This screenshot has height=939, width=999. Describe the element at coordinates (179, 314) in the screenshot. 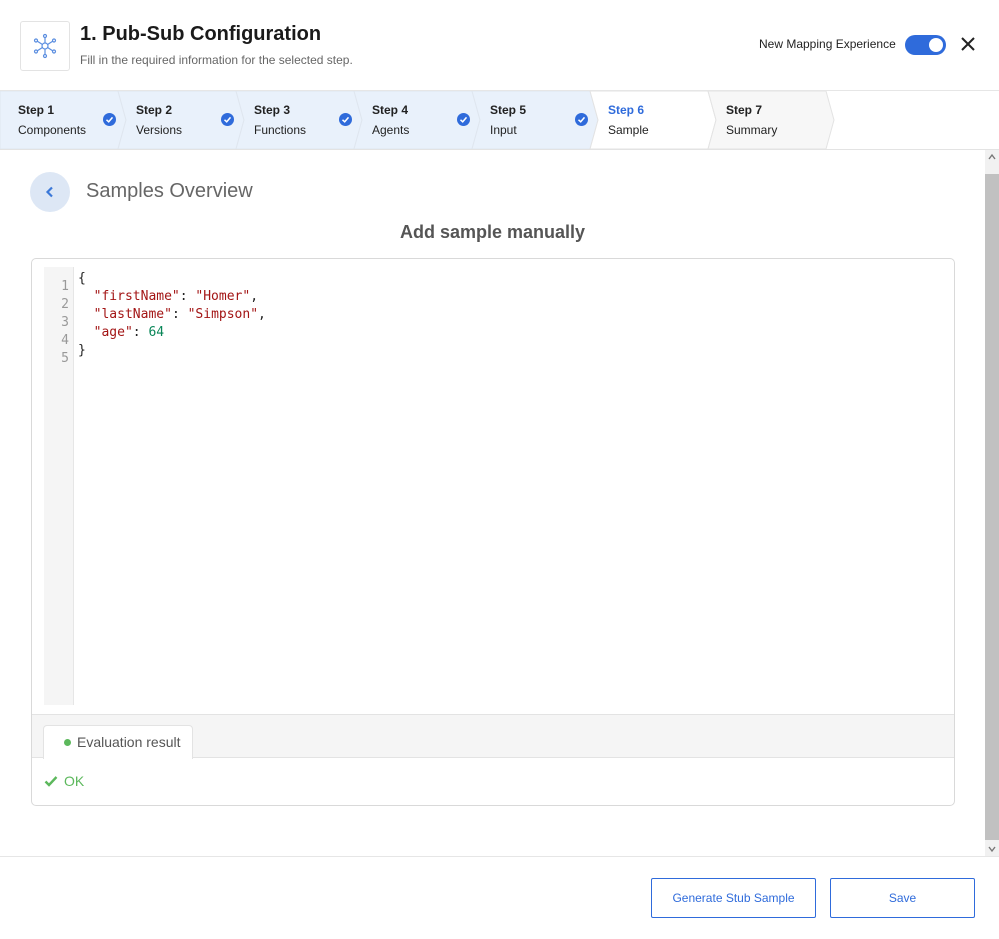

I see `code-line: "lastName": "Simpson",` at that location.